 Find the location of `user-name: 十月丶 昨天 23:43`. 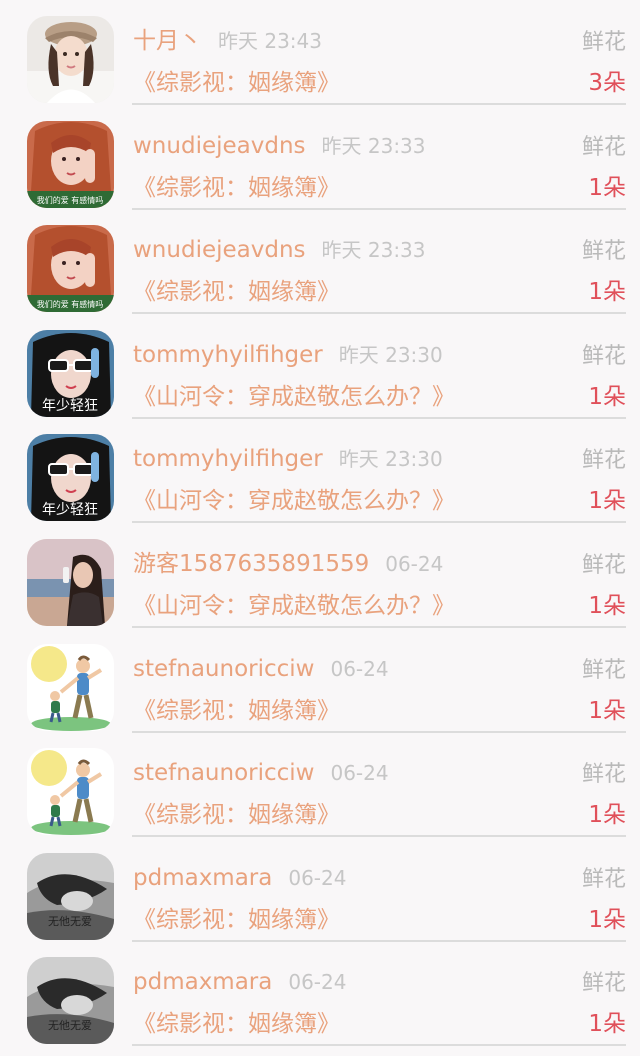

user-name: 十月丶 昨天 23:43 is located at coordinates (227, 41).